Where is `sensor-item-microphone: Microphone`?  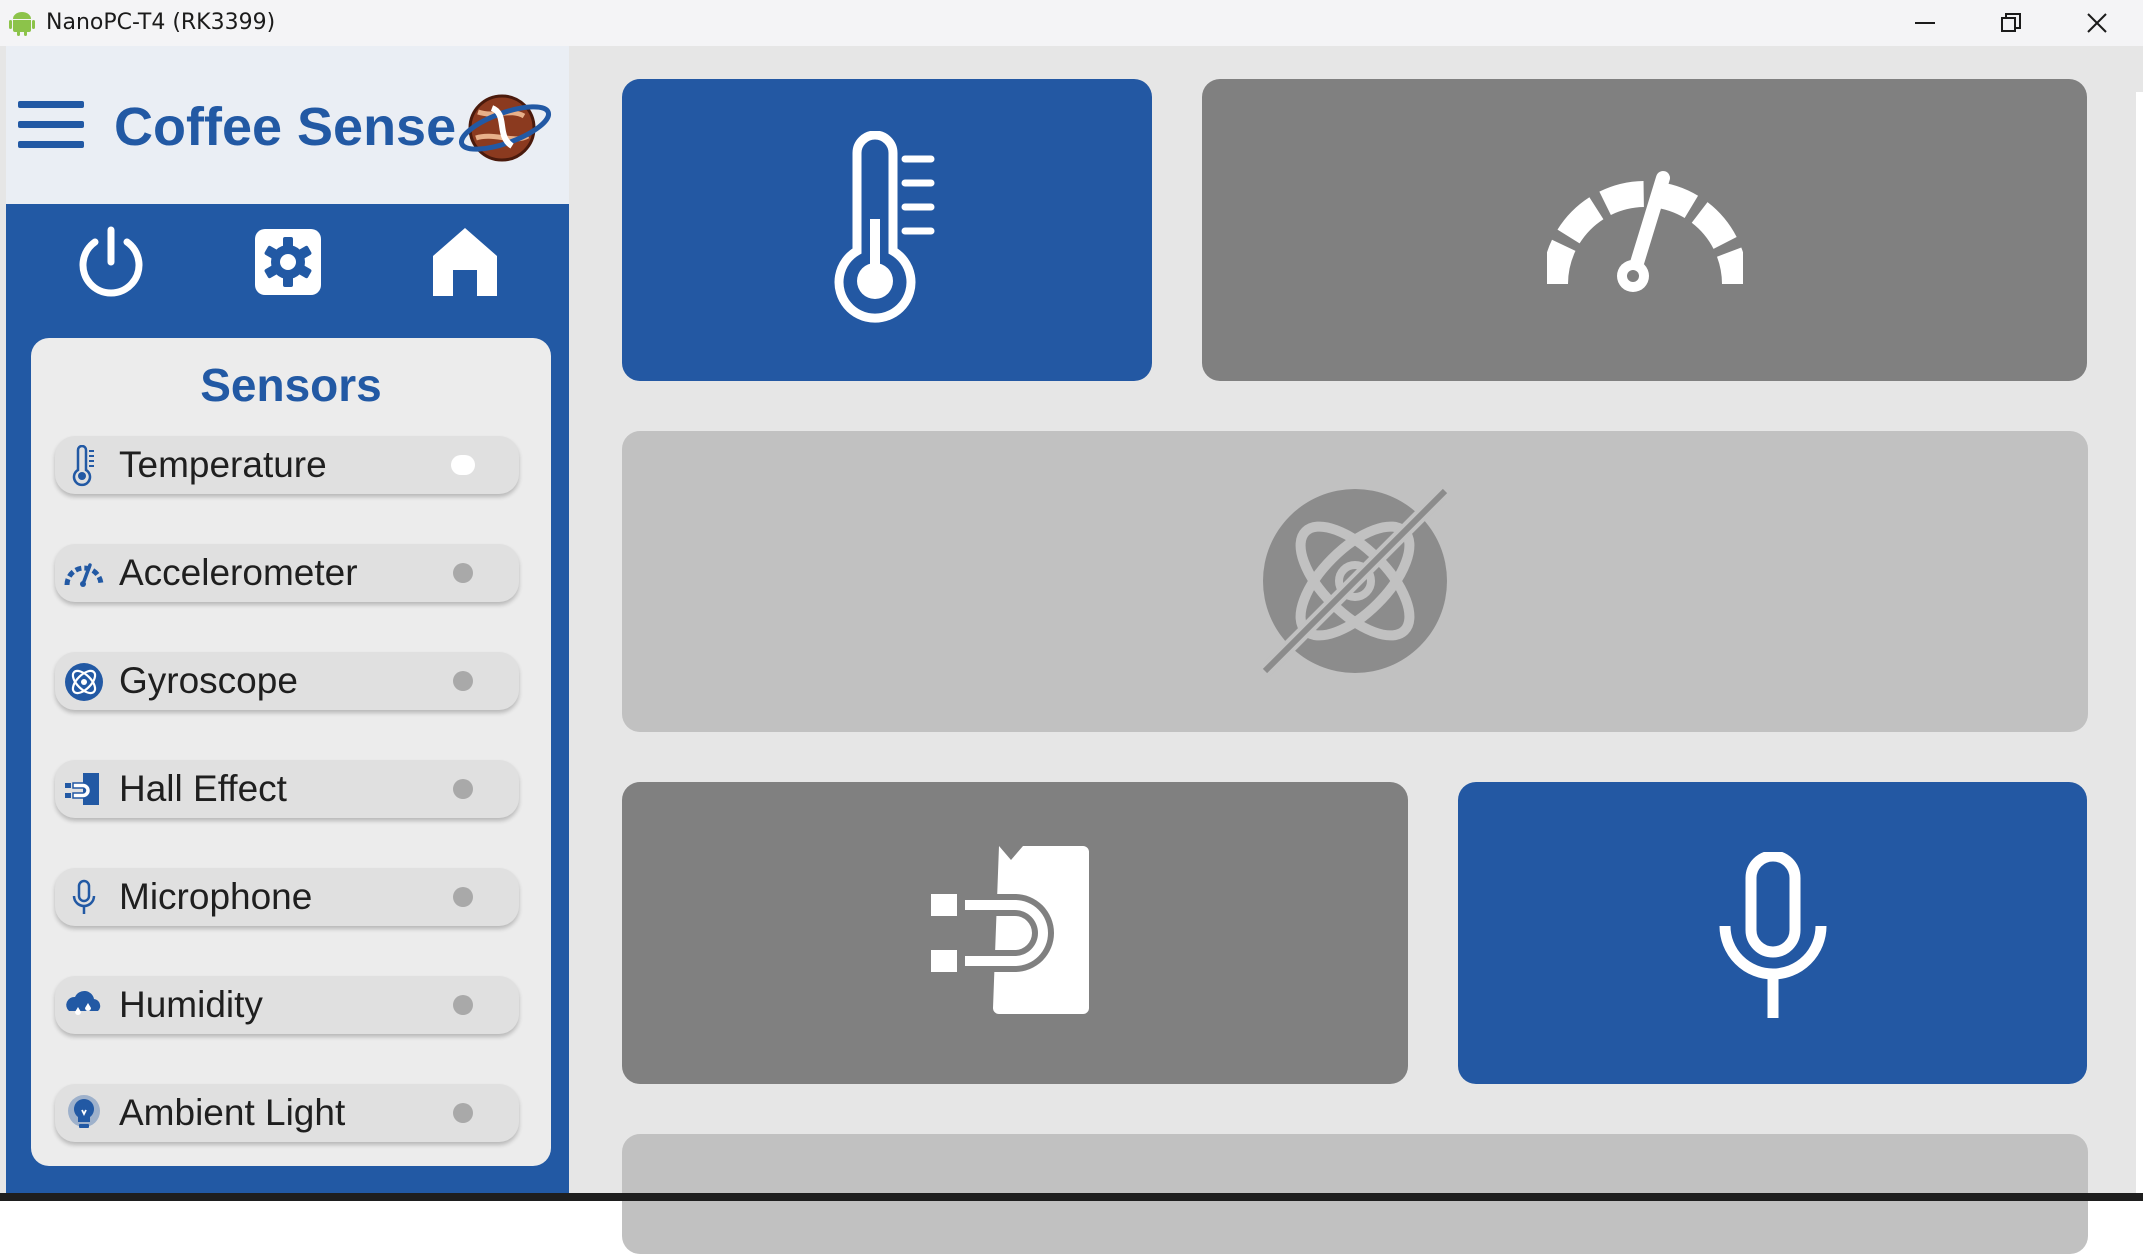 sensor-item-microphone: Microphone is located at coordinates (287, 897).